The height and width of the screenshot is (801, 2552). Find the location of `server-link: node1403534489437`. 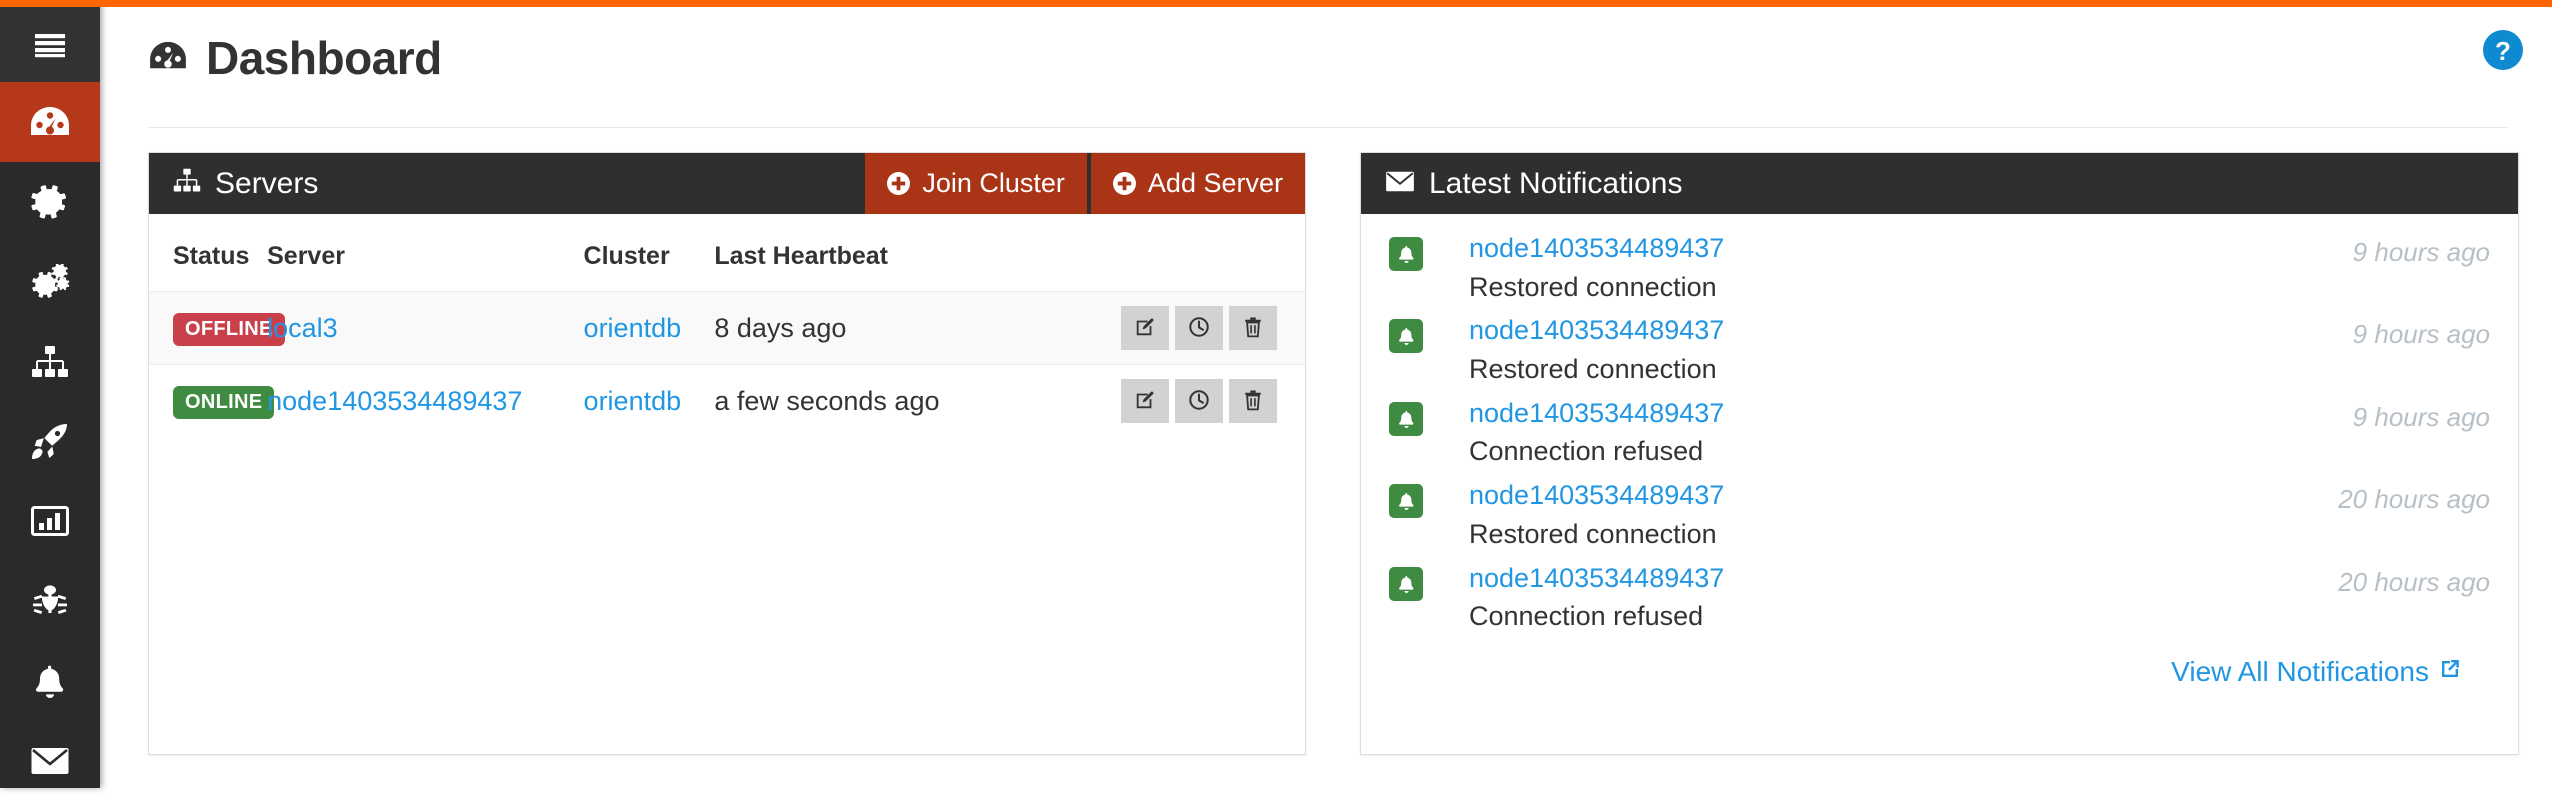

server-link: node1403534489437 is located at coordinates (394, 401).